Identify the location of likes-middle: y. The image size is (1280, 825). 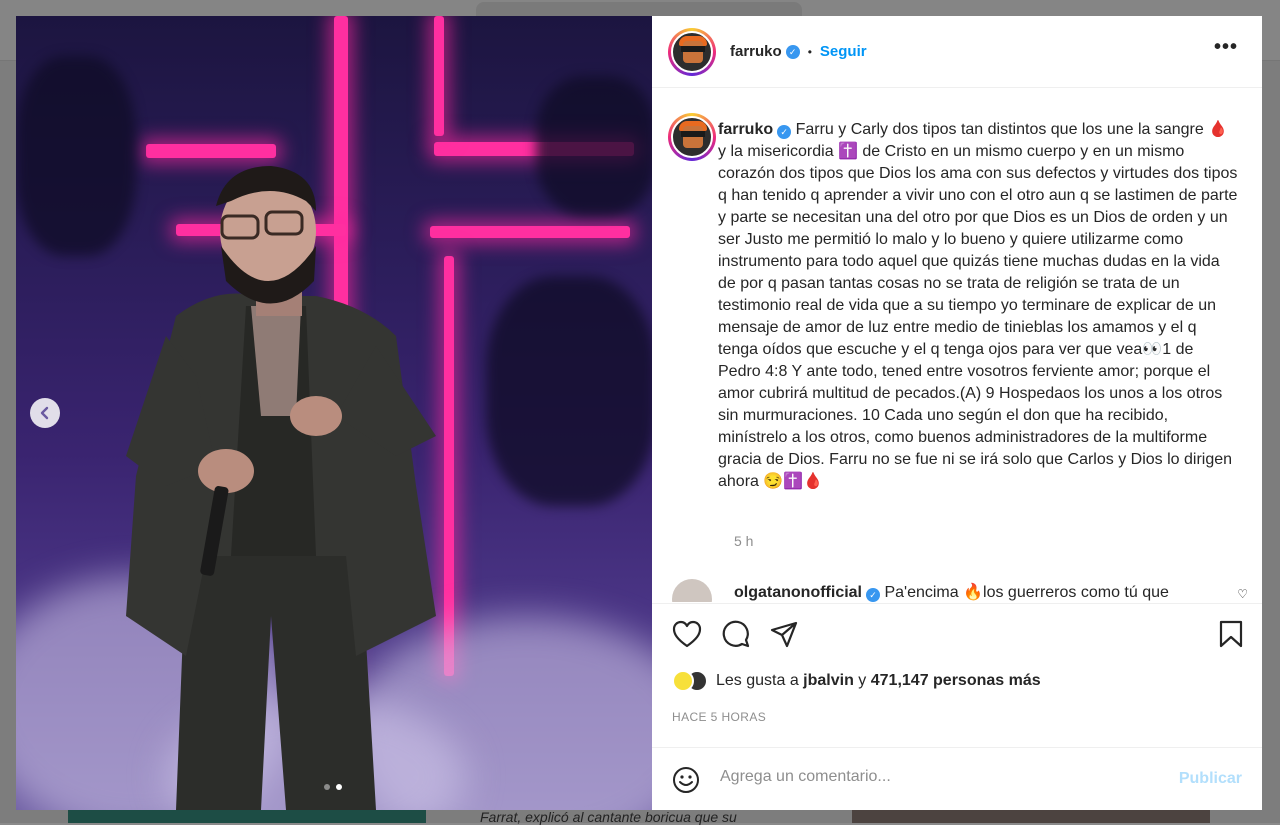
(862, 680).